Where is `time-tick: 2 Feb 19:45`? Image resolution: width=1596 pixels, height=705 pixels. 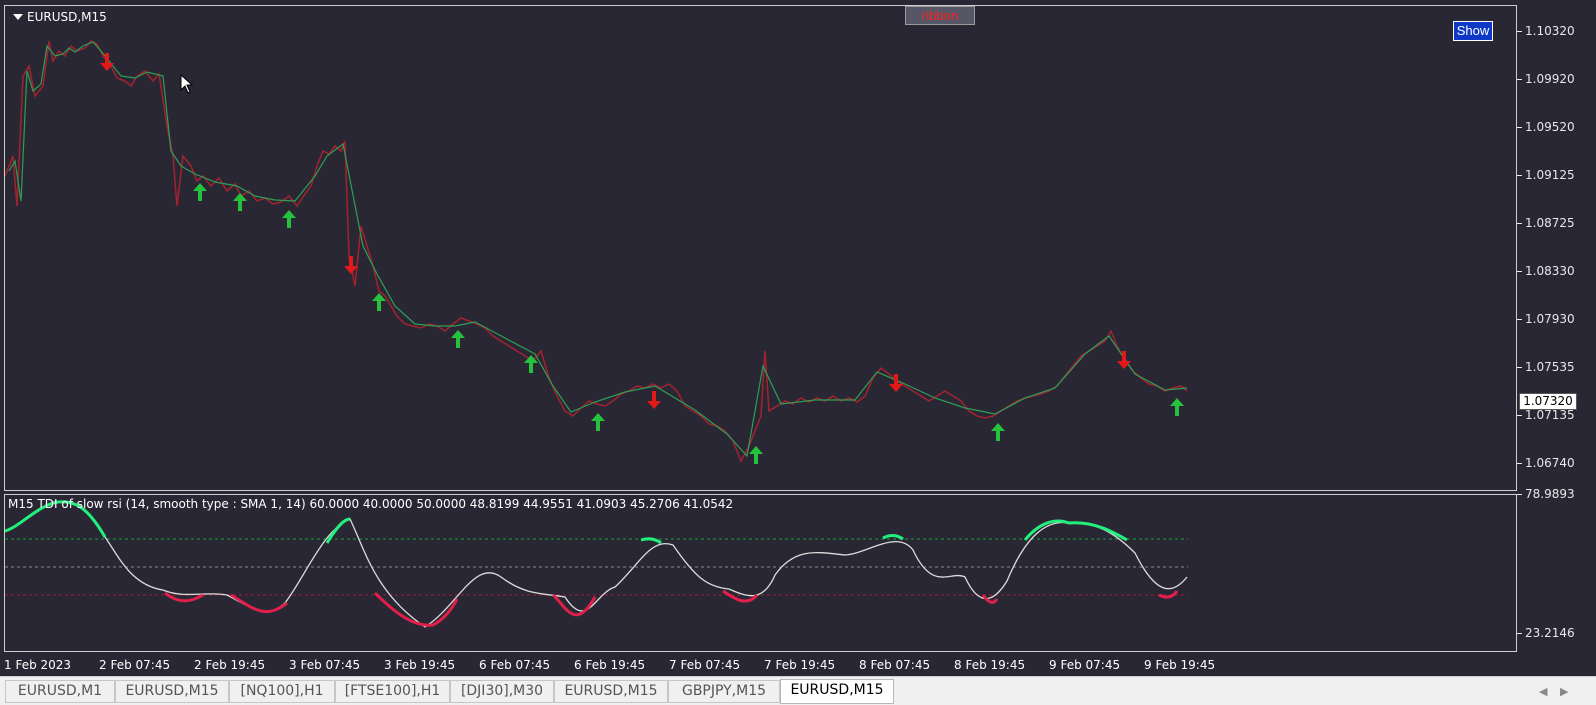
time-tick: 2 Feb 19:45 is located at coordinates (230, 665).